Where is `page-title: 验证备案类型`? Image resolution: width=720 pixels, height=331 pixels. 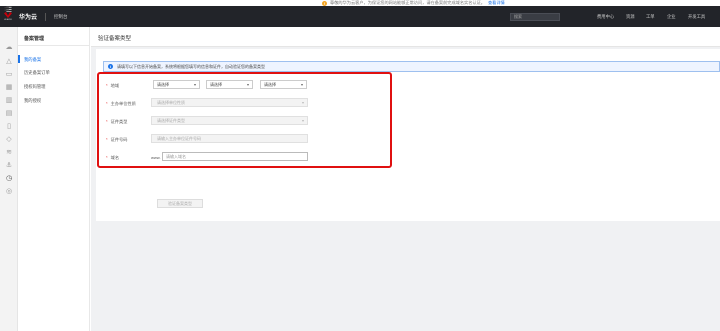 page-title: 验证备案类型 is located at coordinates (115, 39).